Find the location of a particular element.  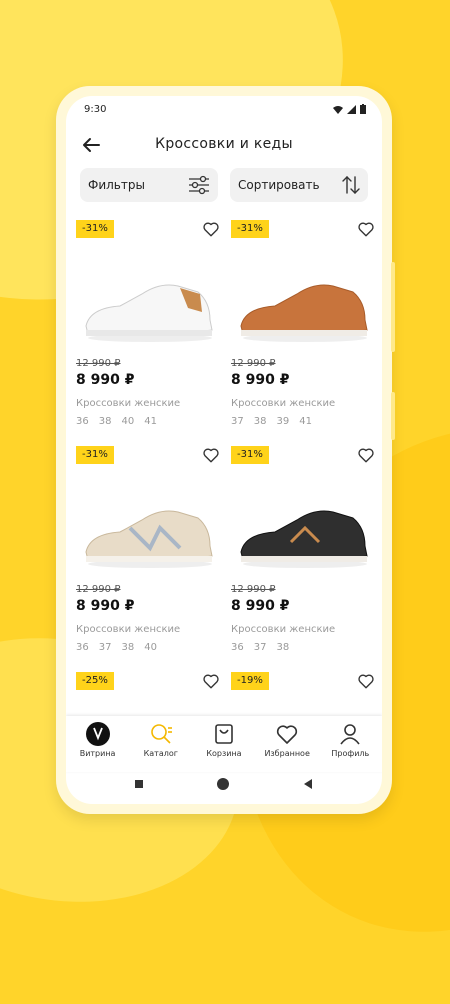

filters-label: Фильтры is located at coordinates (116, 185).